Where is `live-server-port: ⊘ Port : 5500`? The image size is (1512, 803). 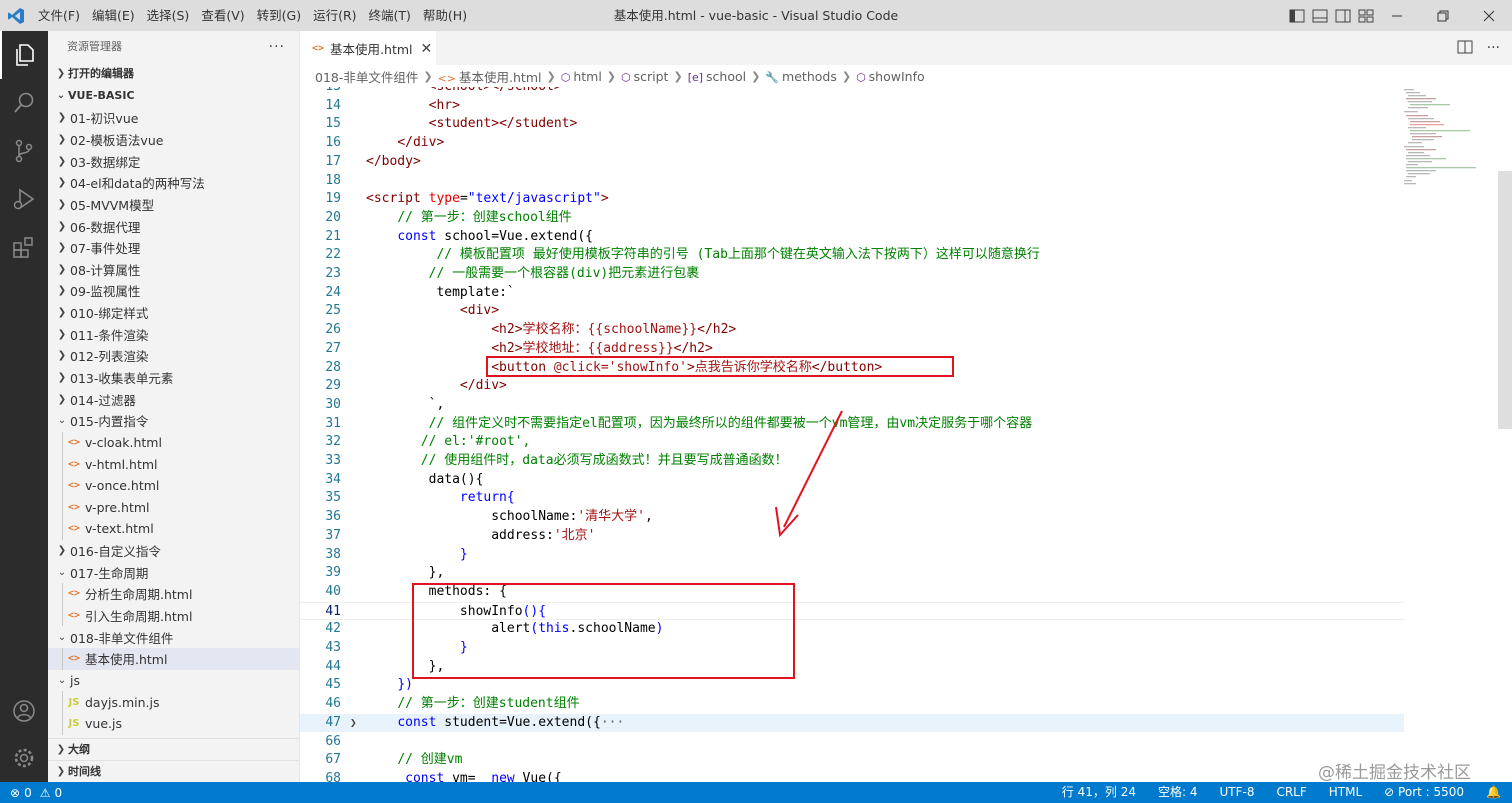
live-server-port: ⊘ Port : 5500 is located at coordinates (1424, 792).